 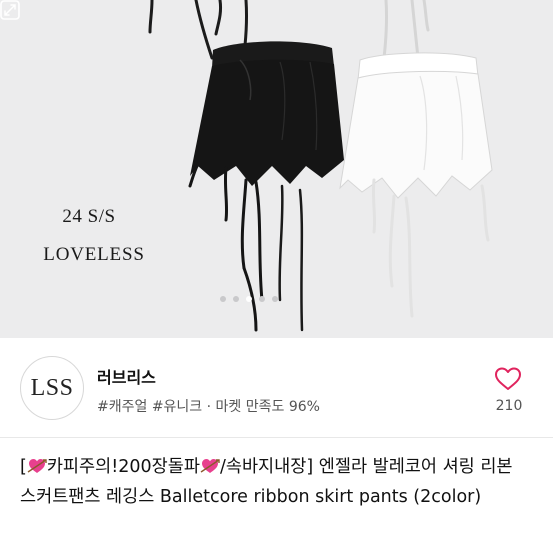 I want to click on seller-tags: #캐주얼 #유니크 · 마켓 만족도 96%, so click(x=208, y=407).